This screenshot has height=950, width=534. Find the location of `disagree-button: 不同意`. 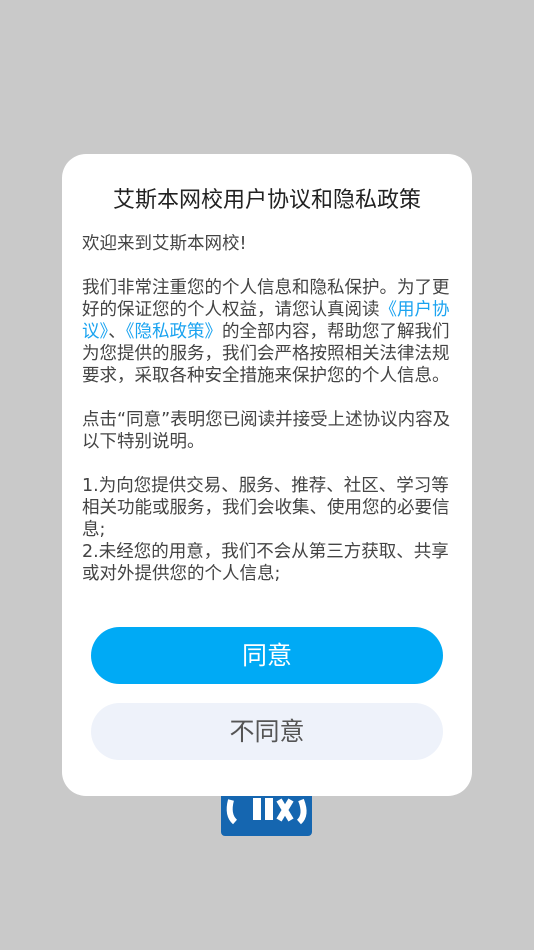

disagree-button: 不同意 is located at coordinates (267, 731).